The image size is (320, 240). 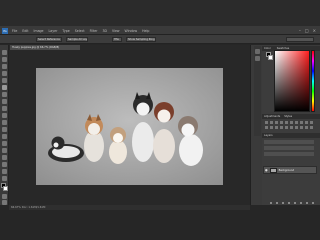 I want to click on layers-tab: Layers, so click(x=268, y=135).